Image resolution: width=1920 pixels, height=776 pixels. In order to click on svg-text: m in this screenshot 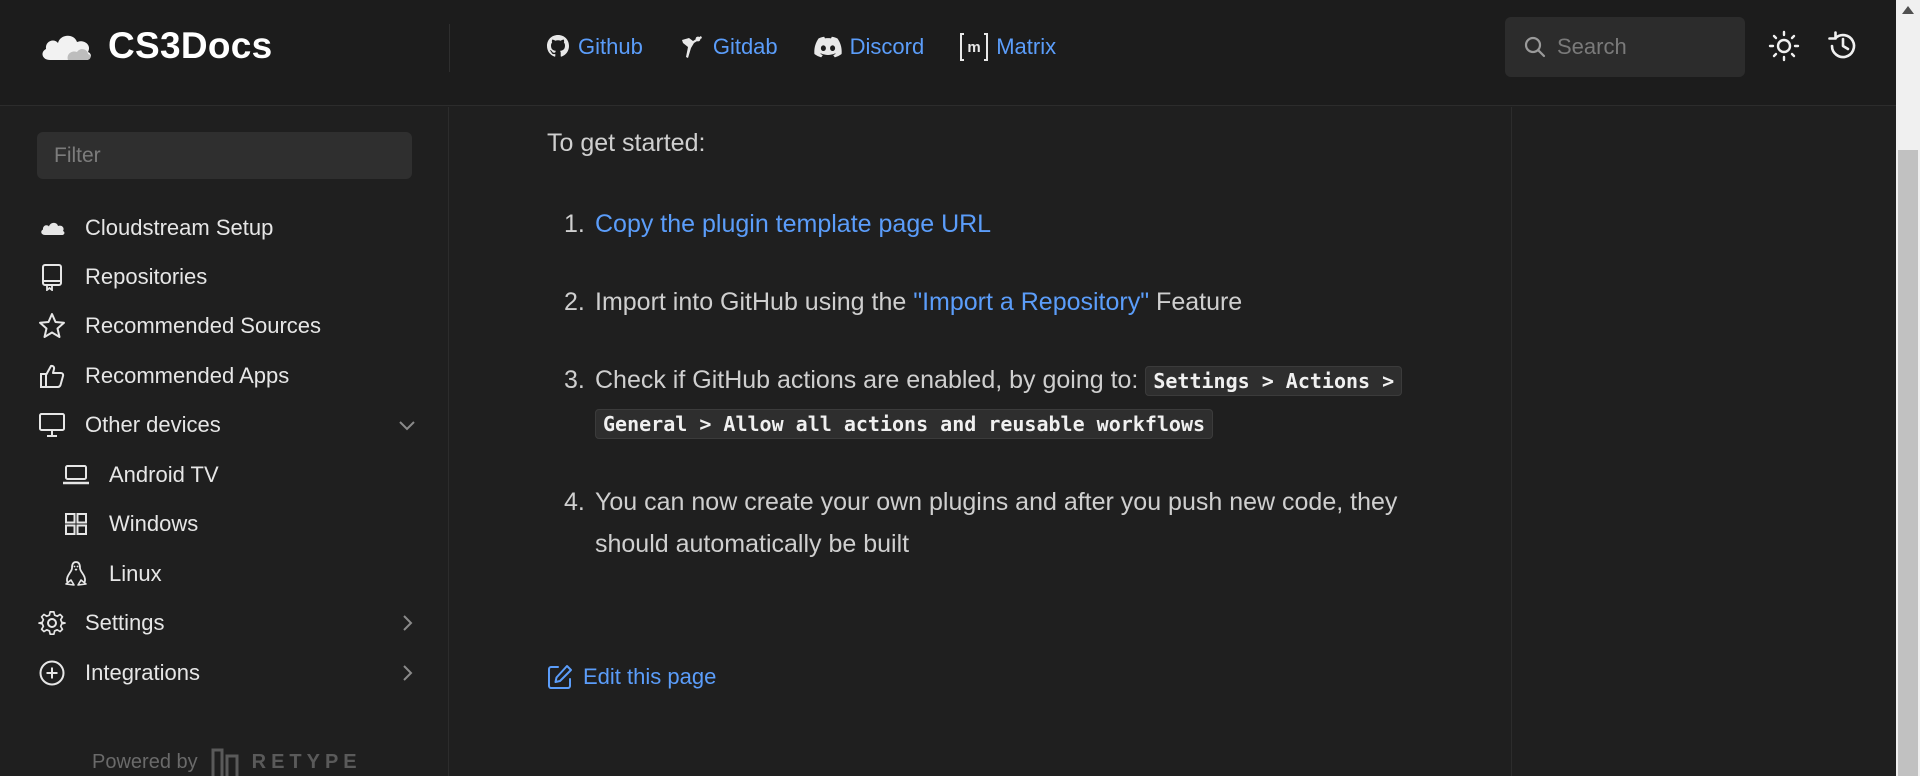, I will do `click(974, 47)`.